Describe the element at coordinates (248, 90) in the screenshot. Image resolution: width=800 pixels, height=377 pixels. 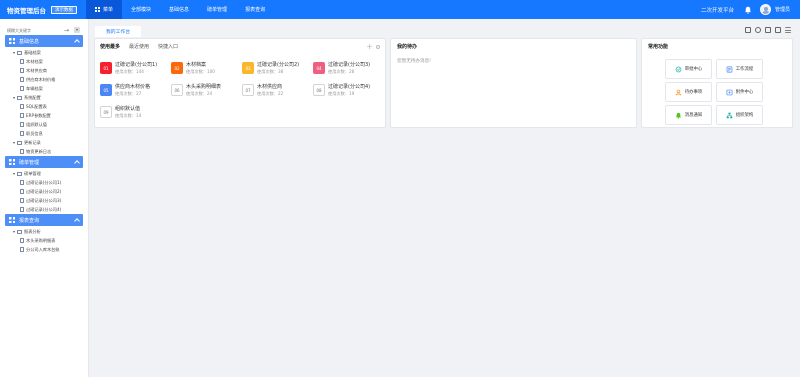
I see `tile-number-badge: 07` at that location.